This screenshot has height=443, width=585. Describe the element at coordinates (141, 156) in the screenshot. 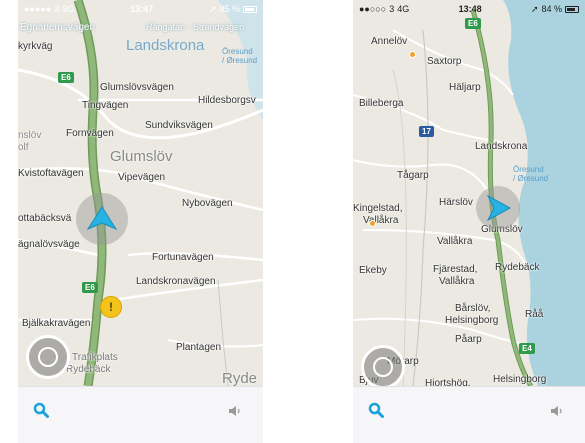

I see `map-label-town: Glumslöv` at that location.